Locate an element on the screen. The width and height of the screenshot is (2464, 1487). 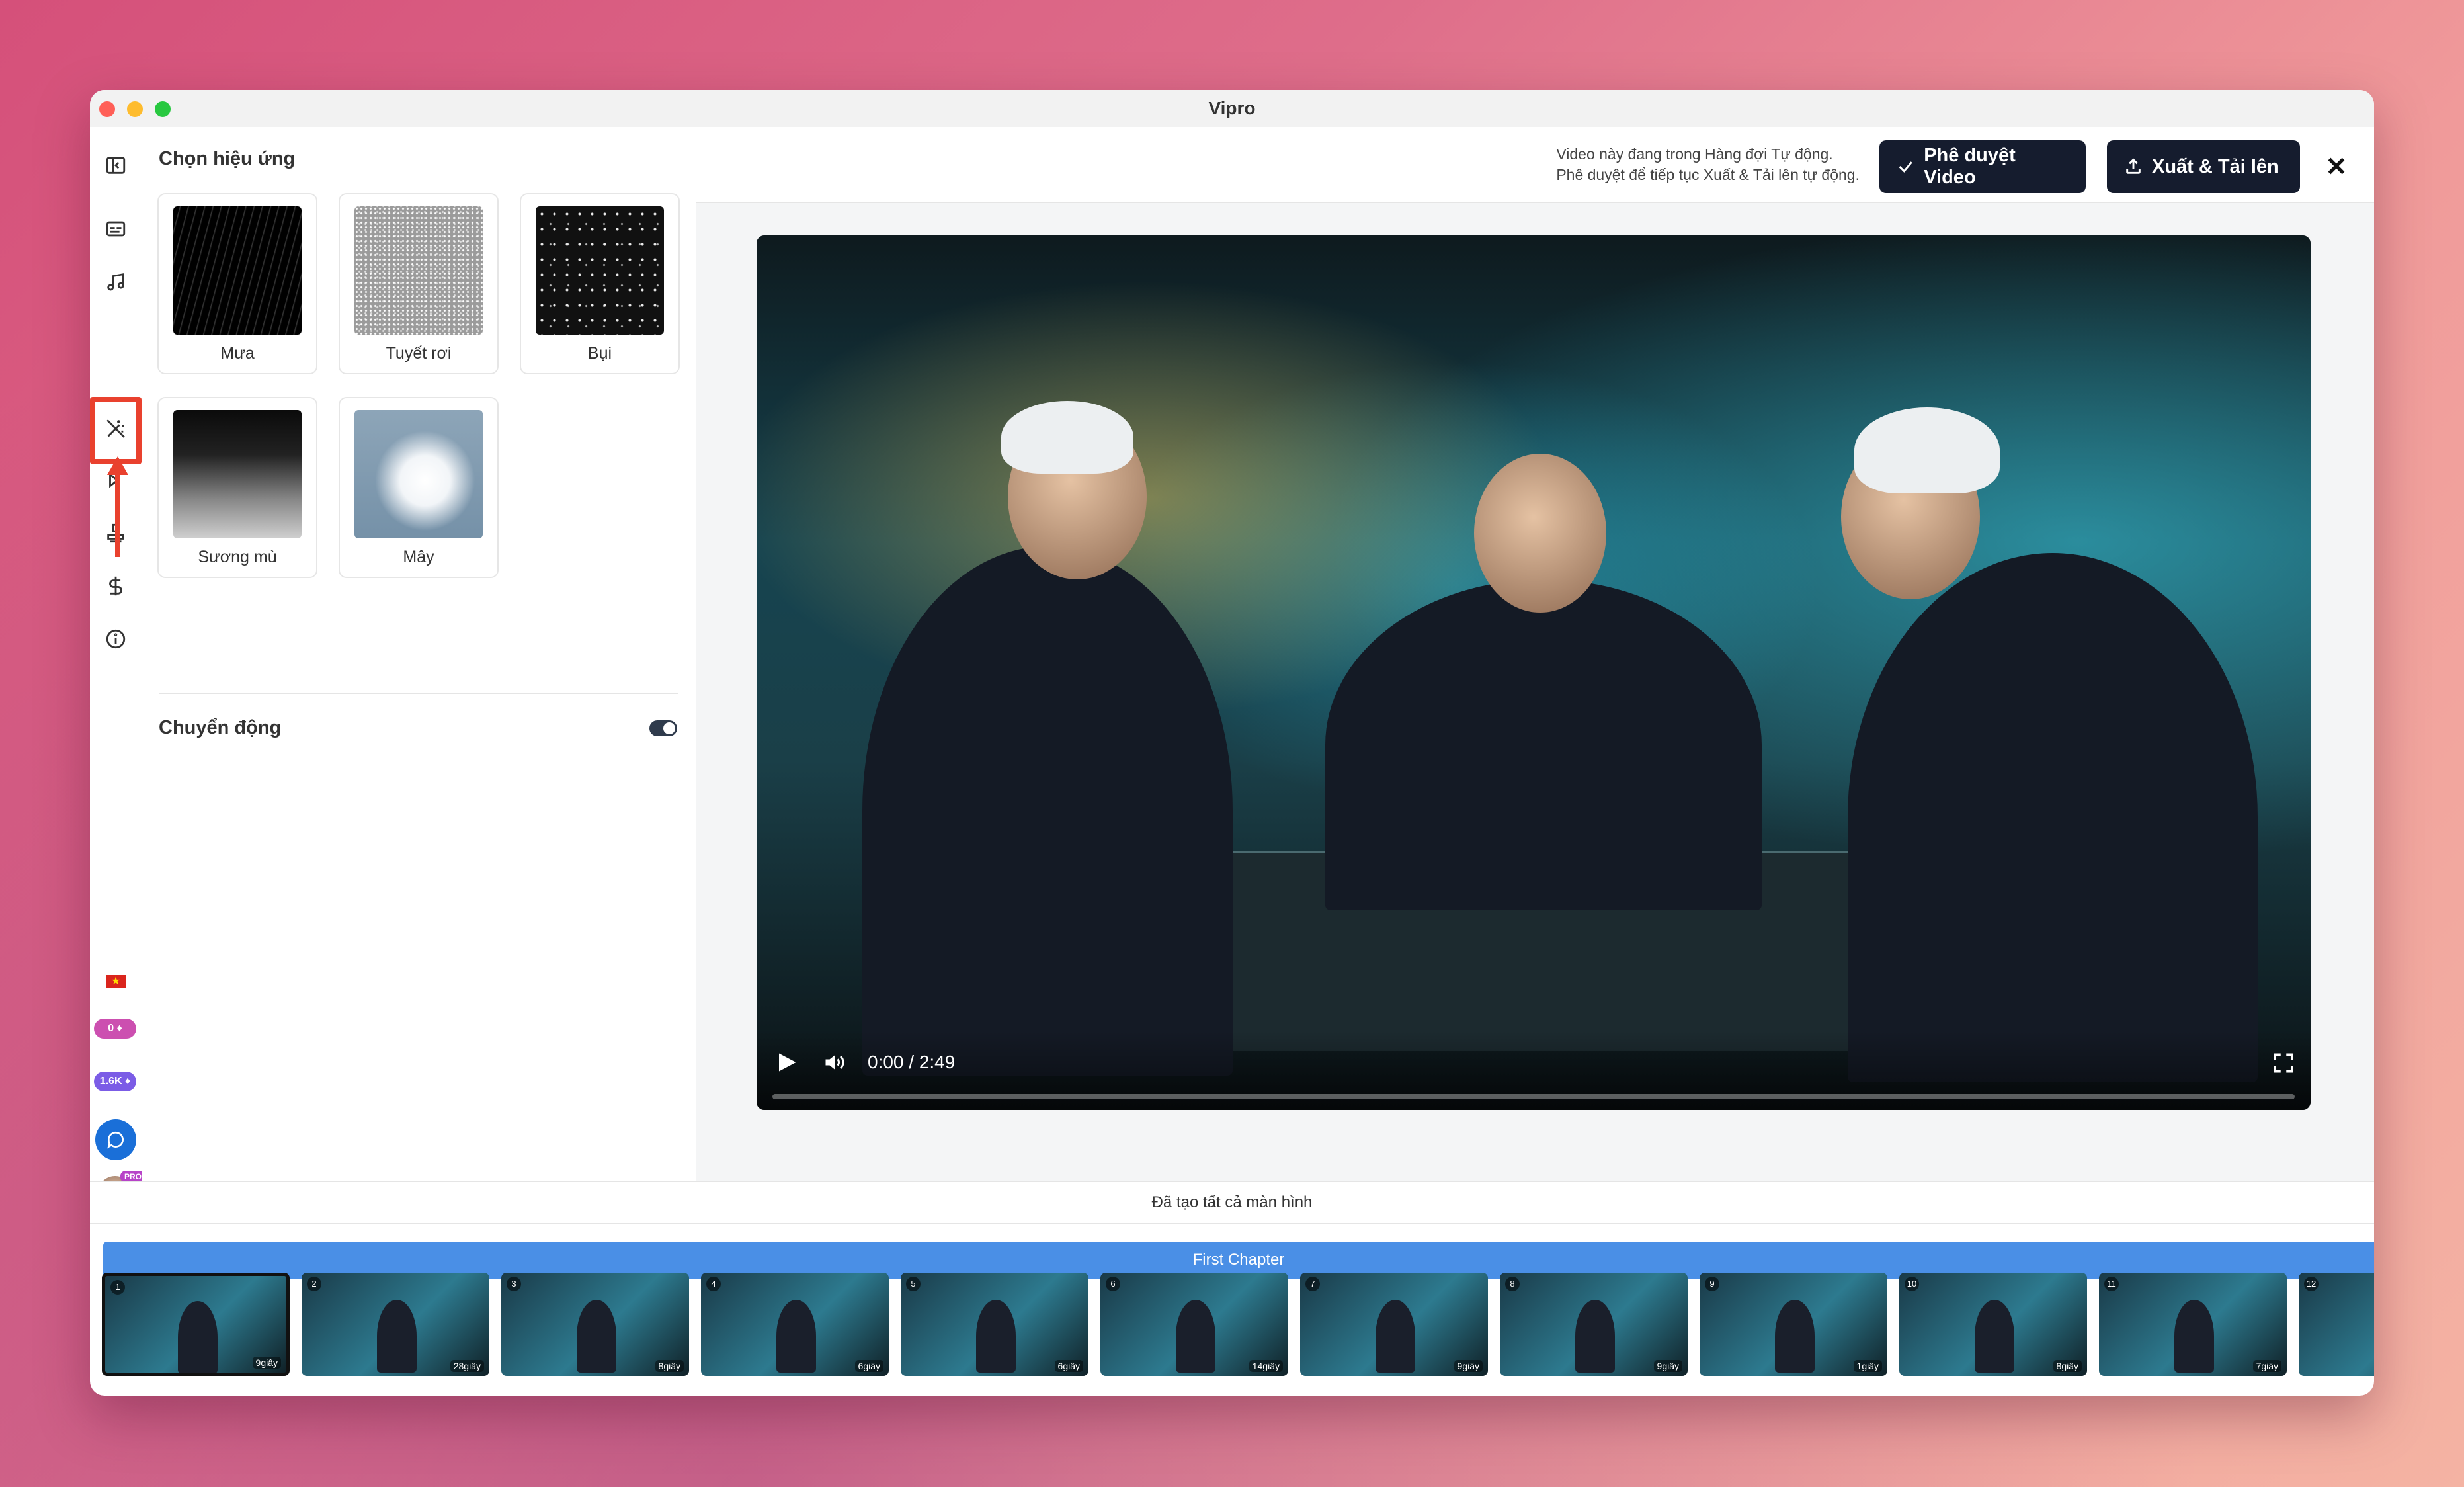
motion-label: Chuyển động is located at coordinates (220, 728).